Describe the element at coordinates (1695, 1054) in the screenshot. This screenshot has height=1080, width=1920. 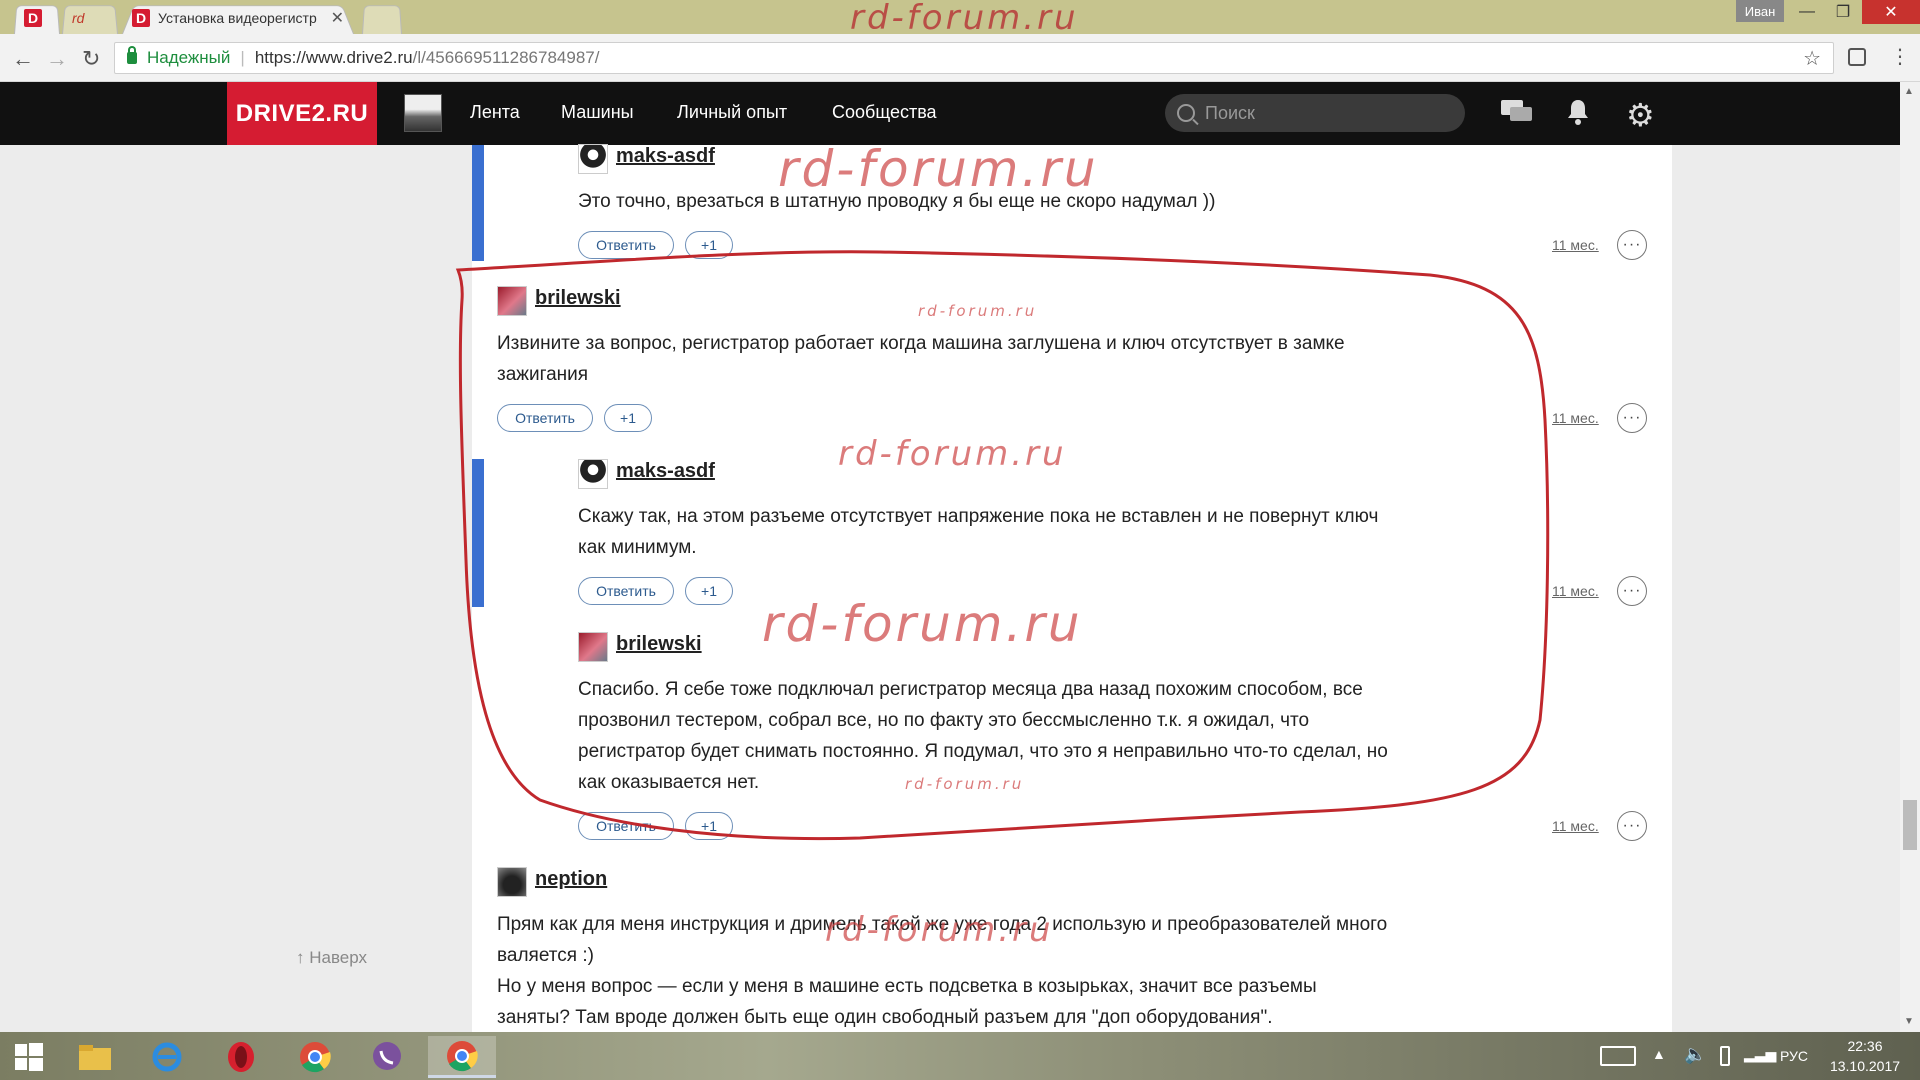
I see `volume-icon: 🔈` at that location.